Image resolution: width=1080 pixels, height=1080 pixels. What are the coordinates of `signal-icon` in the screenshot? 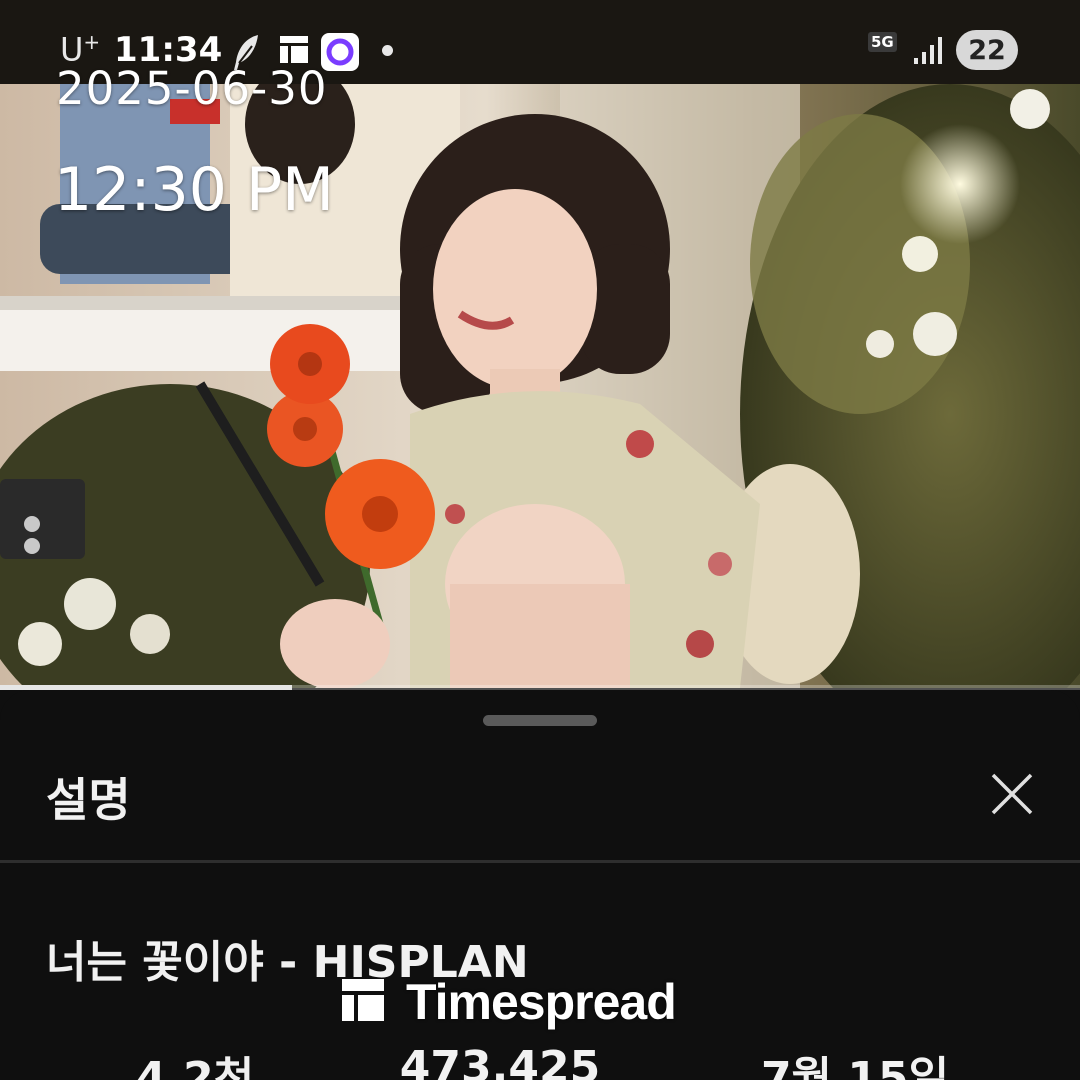 It's located at (928, 52).